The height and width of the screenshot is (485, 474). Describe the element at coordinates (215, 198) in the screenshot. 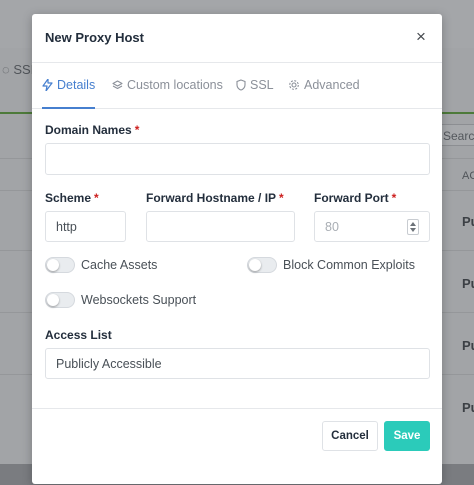

I see `forward-hostname-label: Forward Hostname / IP *` at that location.